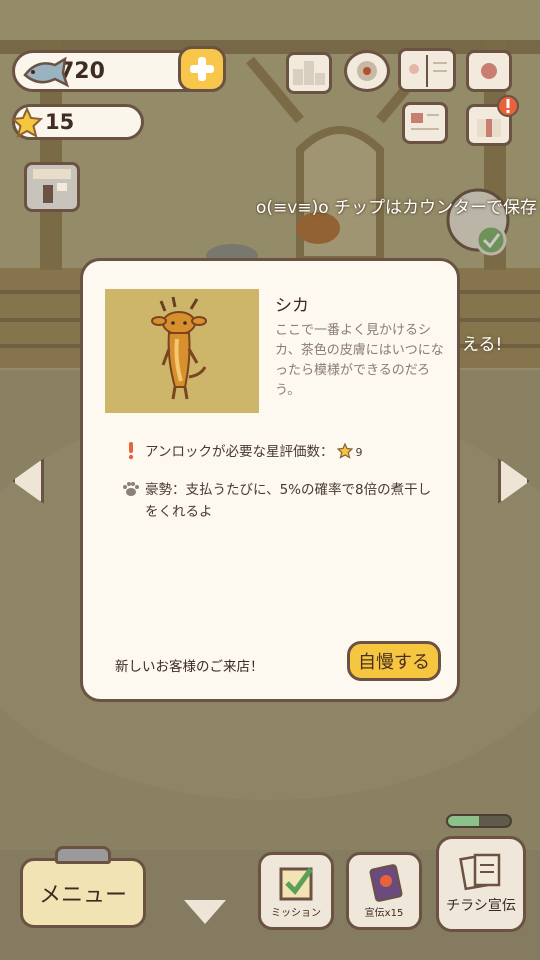 This screenshot has width=540, height=960. I want to click on camera-button, so click(489, 71).